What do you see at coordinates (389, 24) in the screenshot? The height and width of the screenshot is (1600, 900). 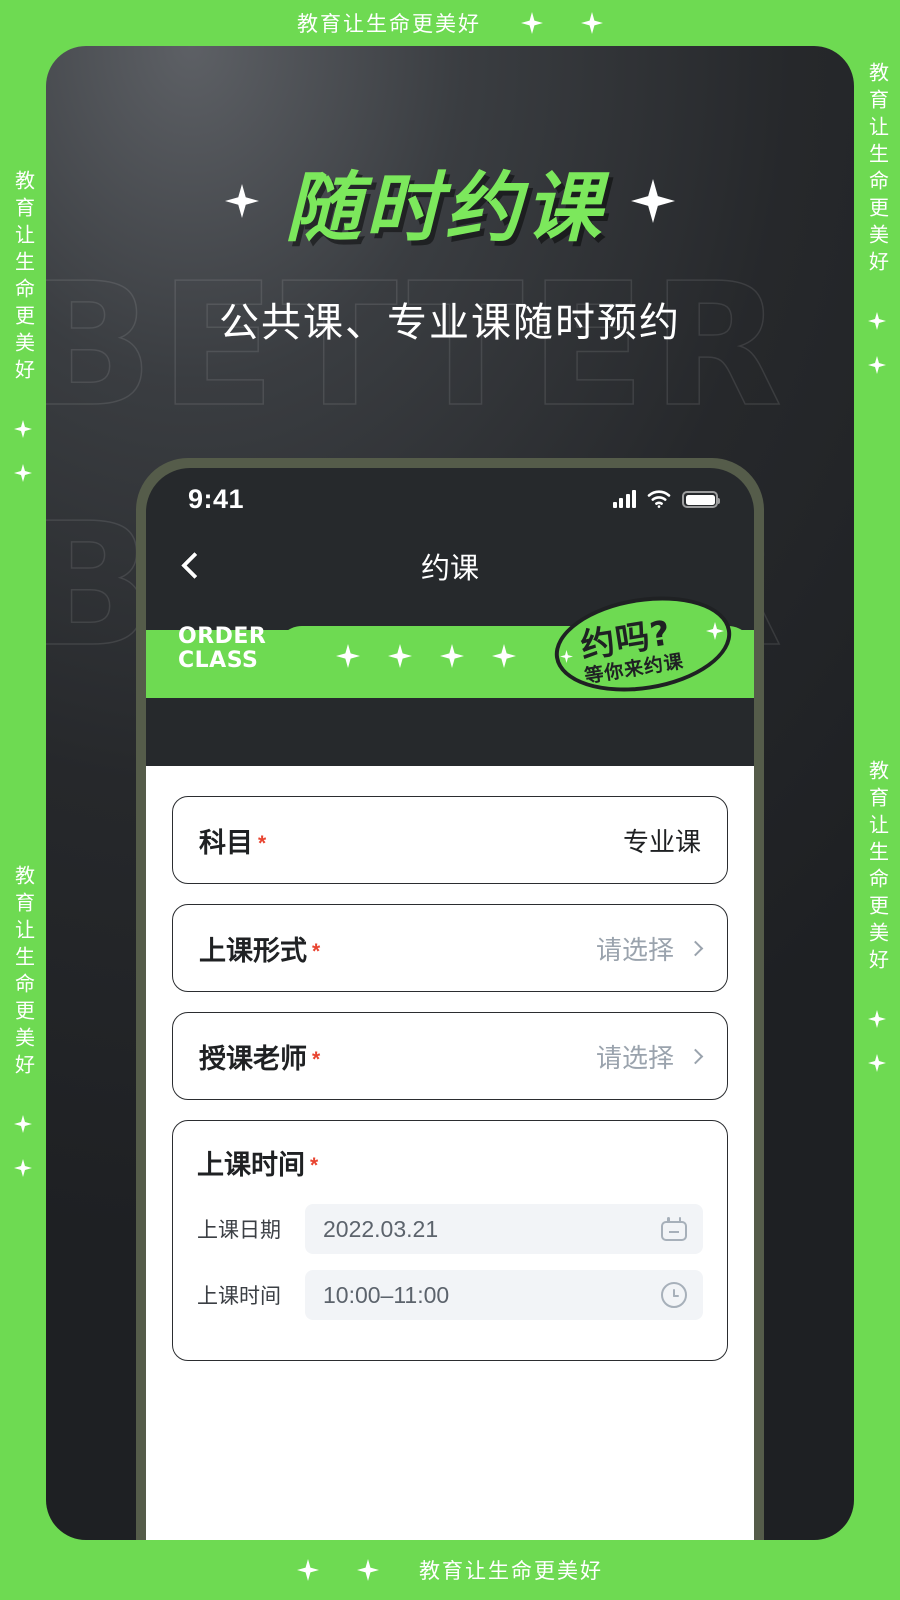 I see `top-slogan: 教育让生命更美好` at bounding box center [389, 24].